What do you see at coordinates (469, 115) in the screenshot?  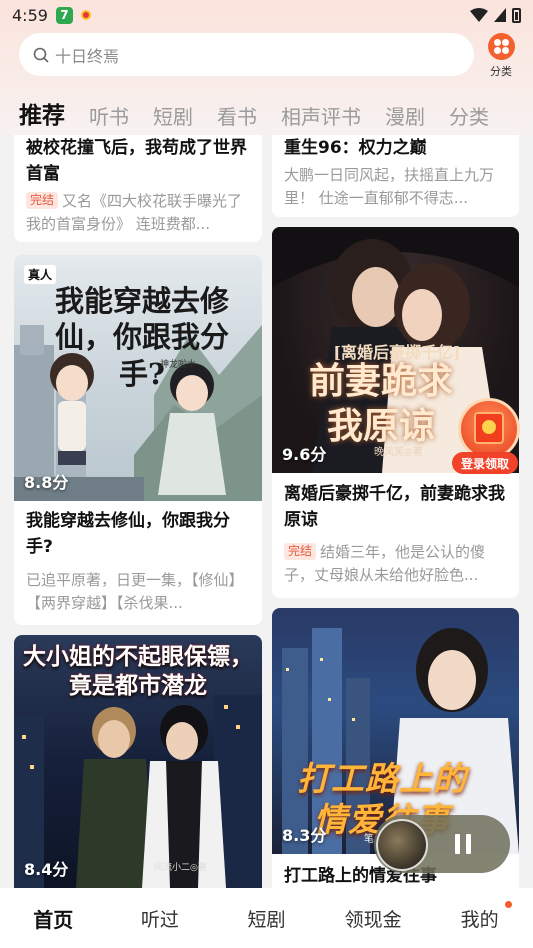 I see `tab-category: 分类` at bounding box center [469, 115].